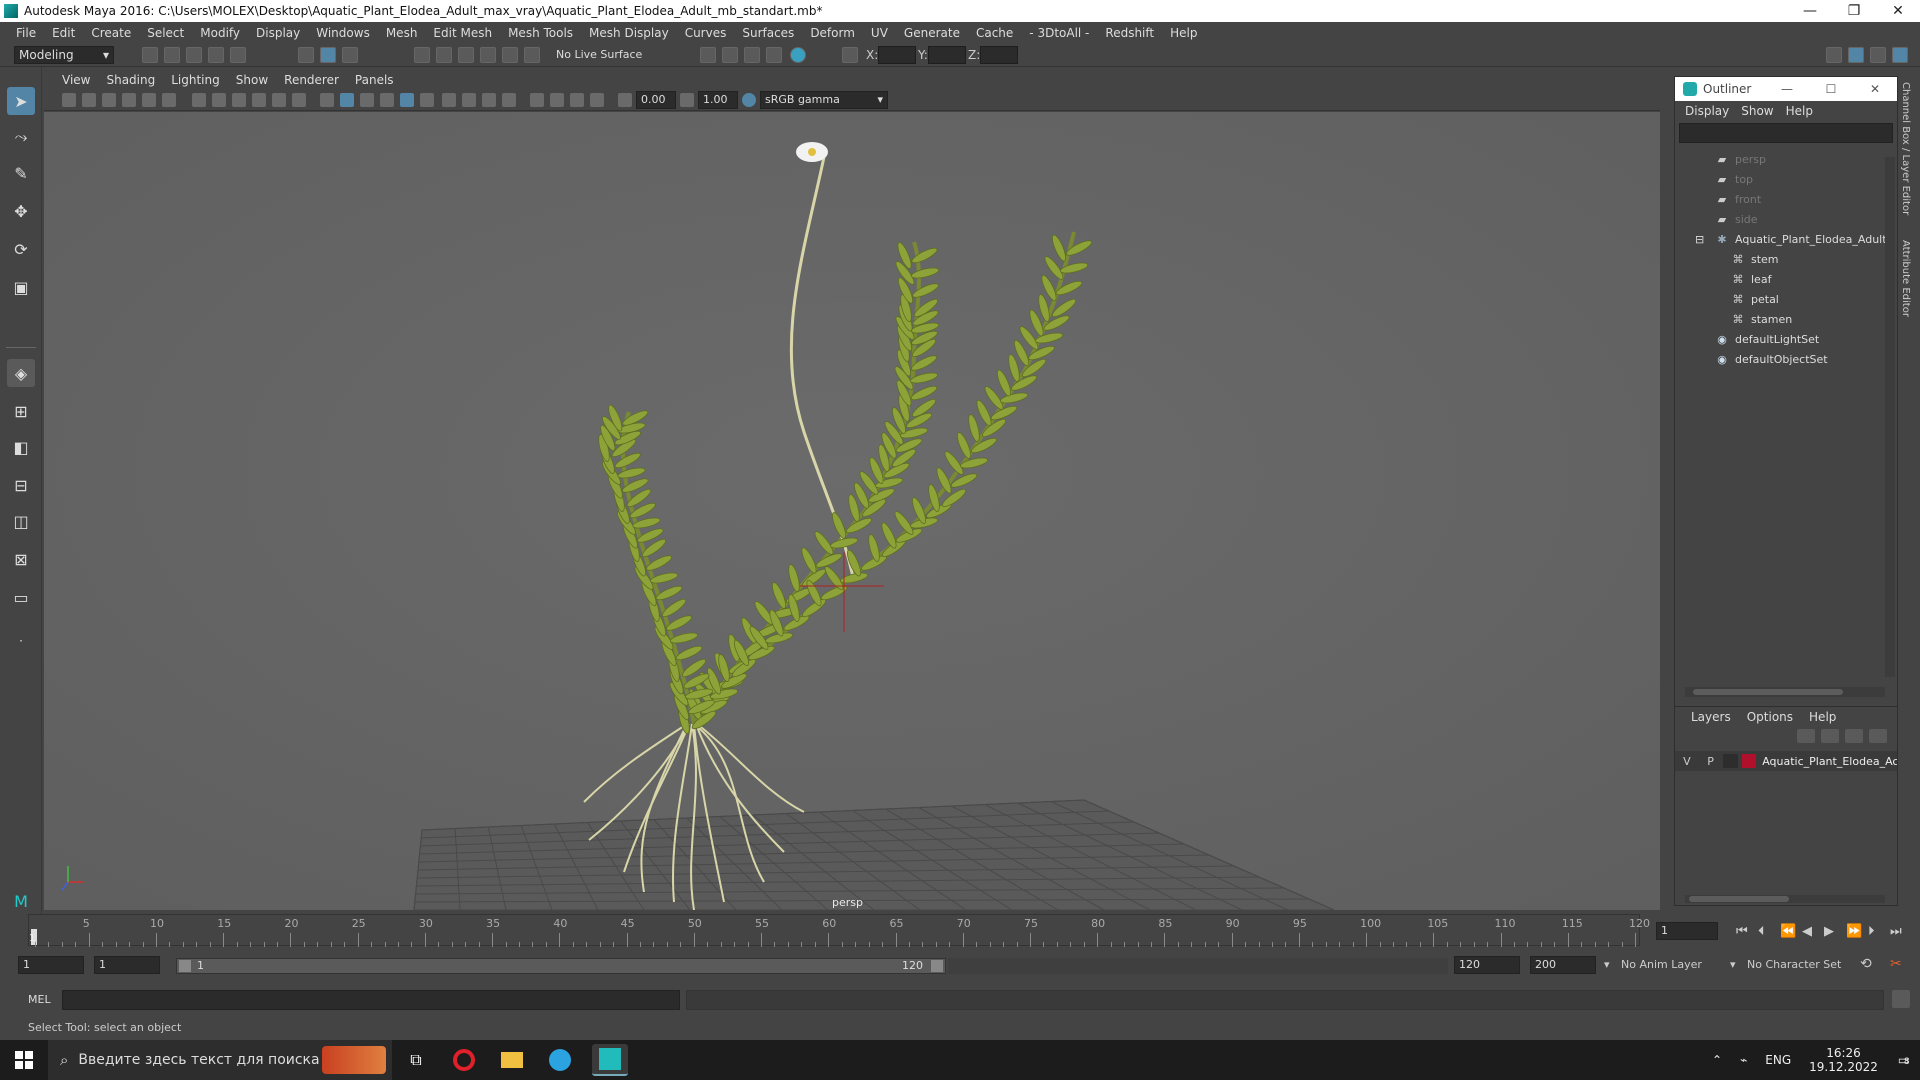 Image resolution: width=1920 pixels, height=1080 pixels. I want to click on modeling-toolkit-icon, so click(1834, 55).